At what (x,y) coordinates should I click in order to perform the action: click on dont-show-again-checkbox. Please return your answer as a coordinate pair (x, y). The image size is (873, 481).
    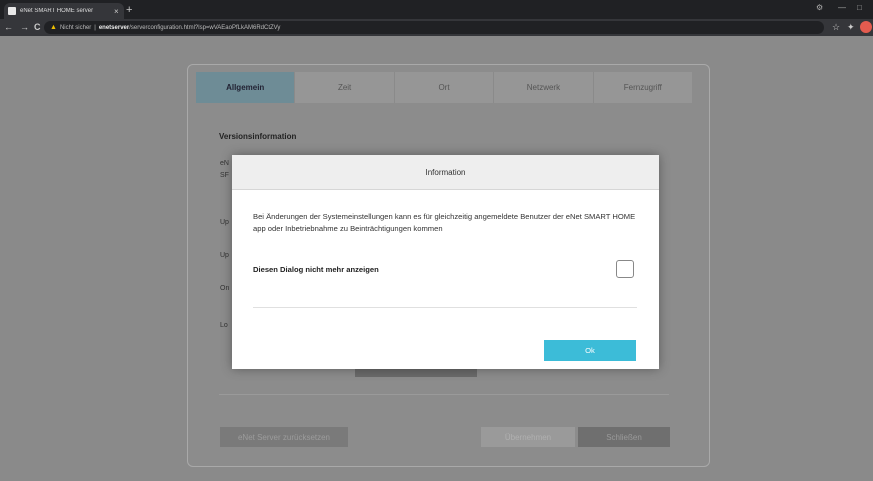
    Looking at the image, I should click on (625, 269).